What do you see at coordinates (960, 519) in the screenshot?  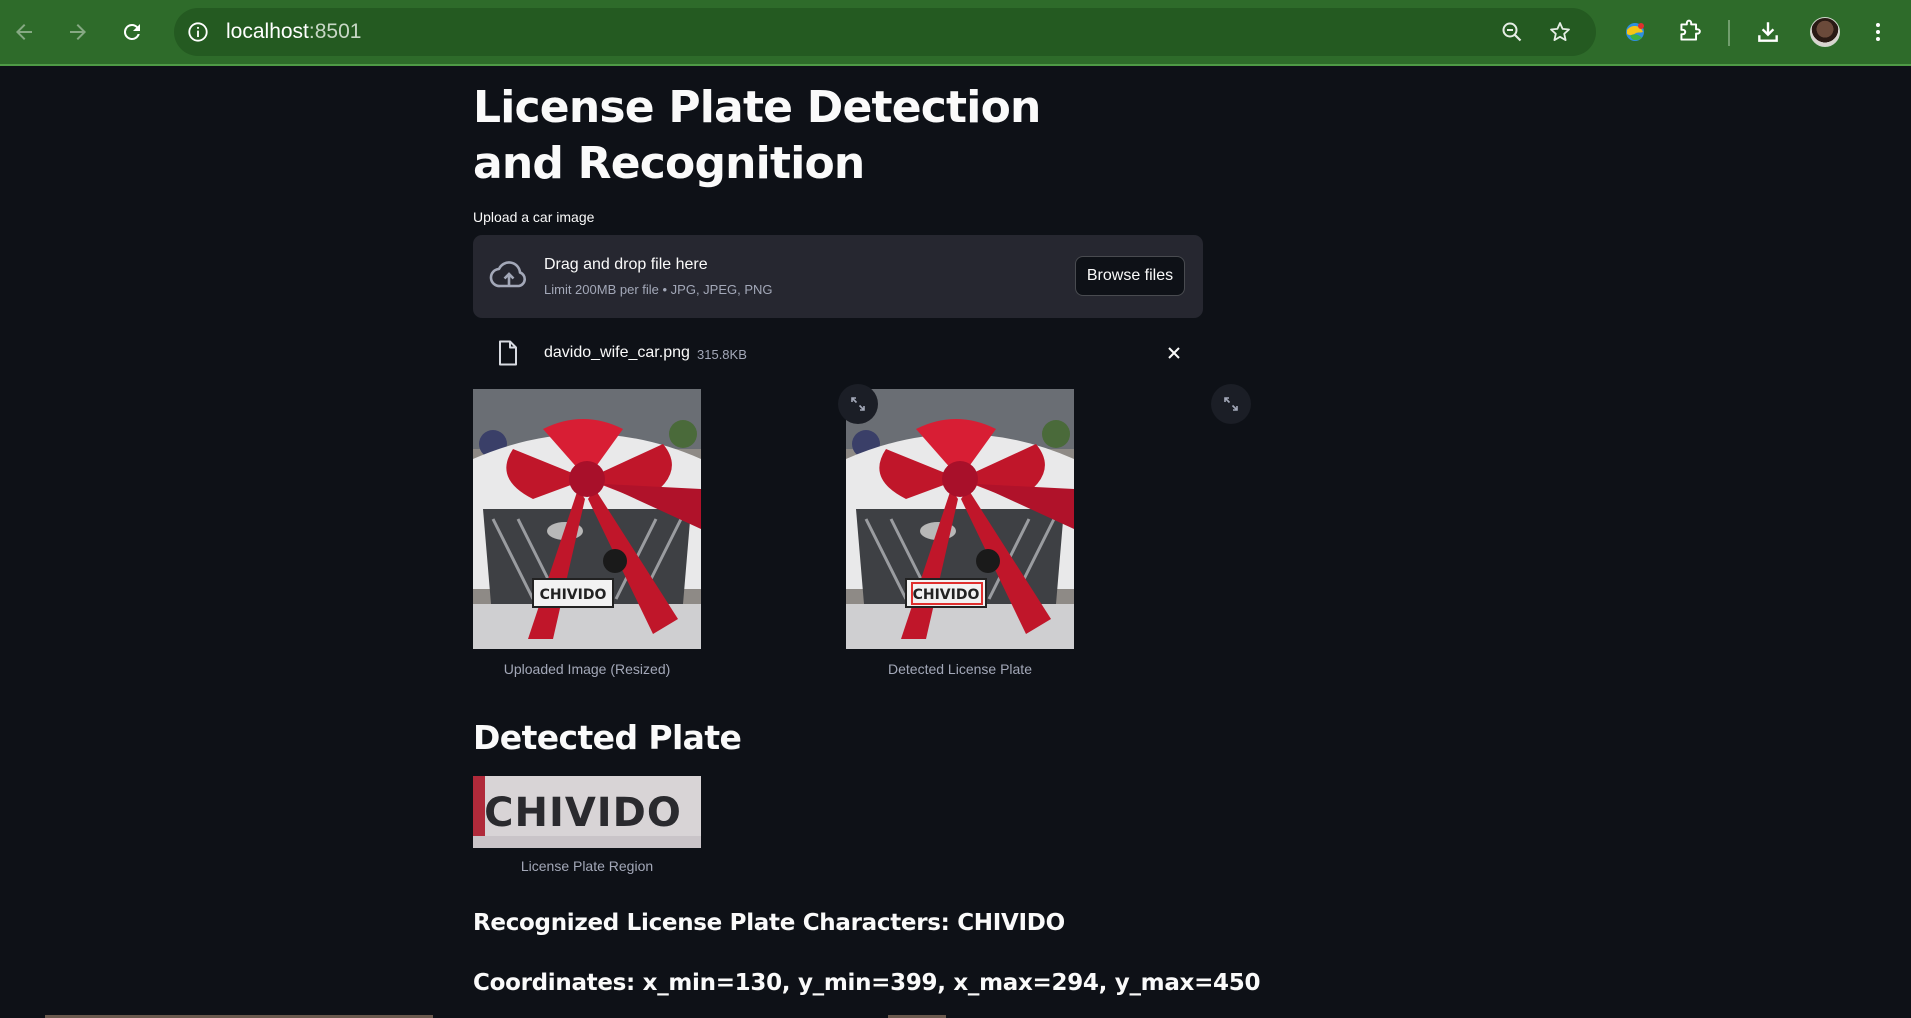 I see `detected-car-image: CHIVIDO` at bounding box center [960, 519].